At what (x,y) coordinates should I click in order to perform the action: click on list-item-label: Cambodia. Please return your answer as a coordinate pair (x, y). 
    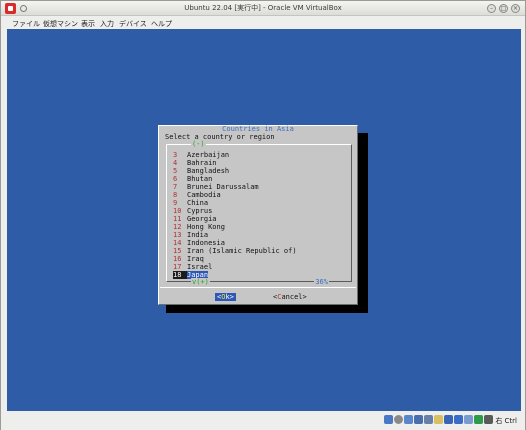
    Looking at the image, I should click on (204, 195).